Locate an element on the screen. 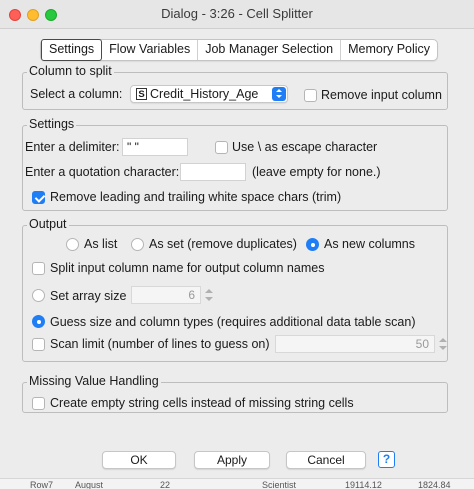 Image resolution: width=474 pixels, height=489 pixels. array-size-input: 6 is located at coordinates (166, 295).